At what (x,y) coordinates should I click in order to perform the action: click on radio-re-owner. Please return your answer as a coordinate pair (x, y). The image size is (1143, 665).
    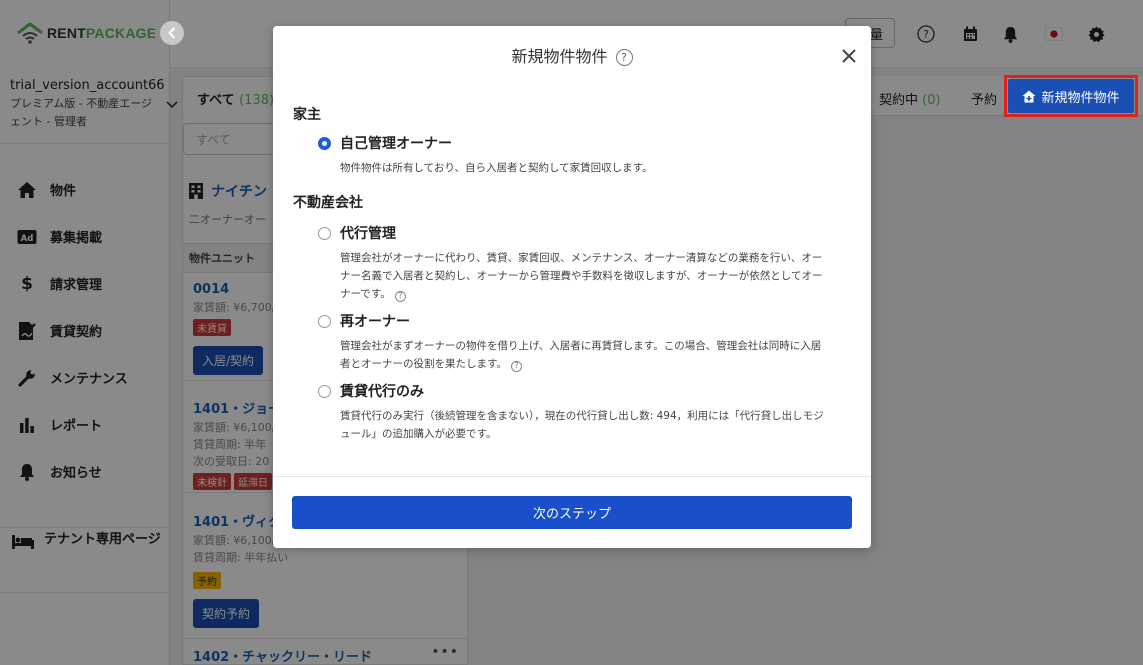
    Looking at the image, I should click on (324, 321).